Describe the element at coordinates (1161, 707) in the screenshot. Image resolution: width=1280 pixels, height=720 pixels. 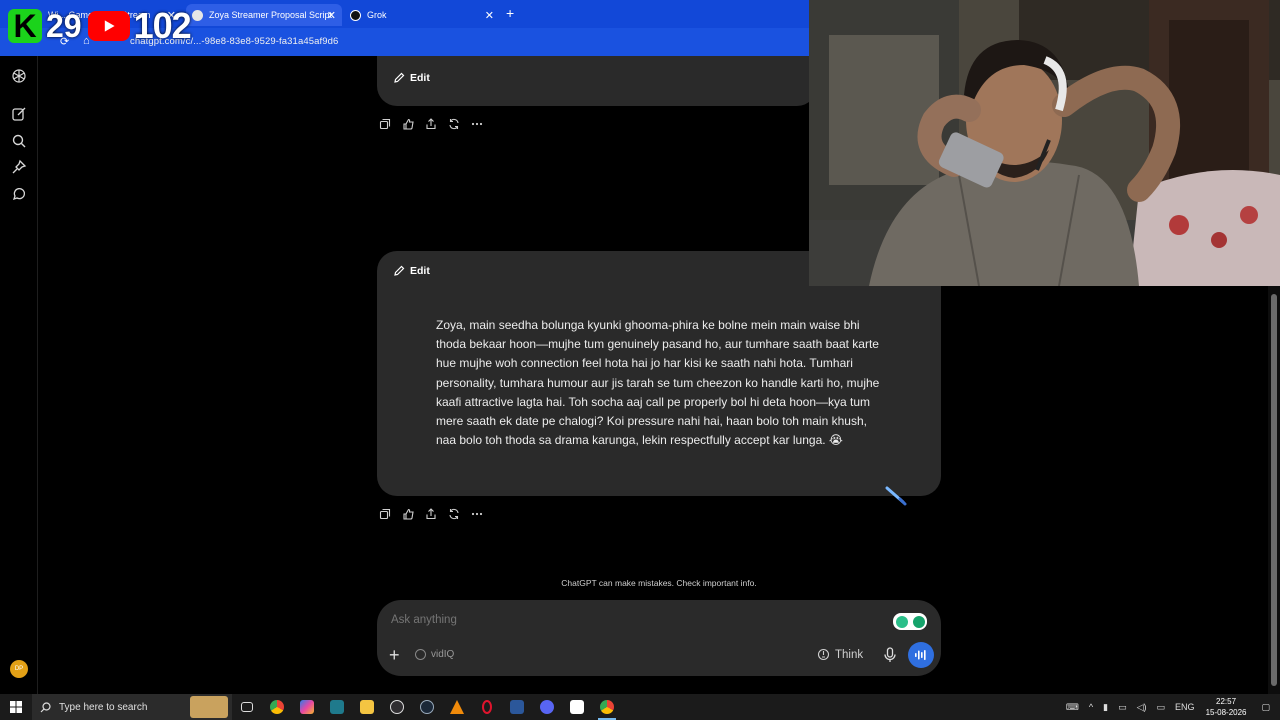
I see `battery-icon: ▭` at that location.